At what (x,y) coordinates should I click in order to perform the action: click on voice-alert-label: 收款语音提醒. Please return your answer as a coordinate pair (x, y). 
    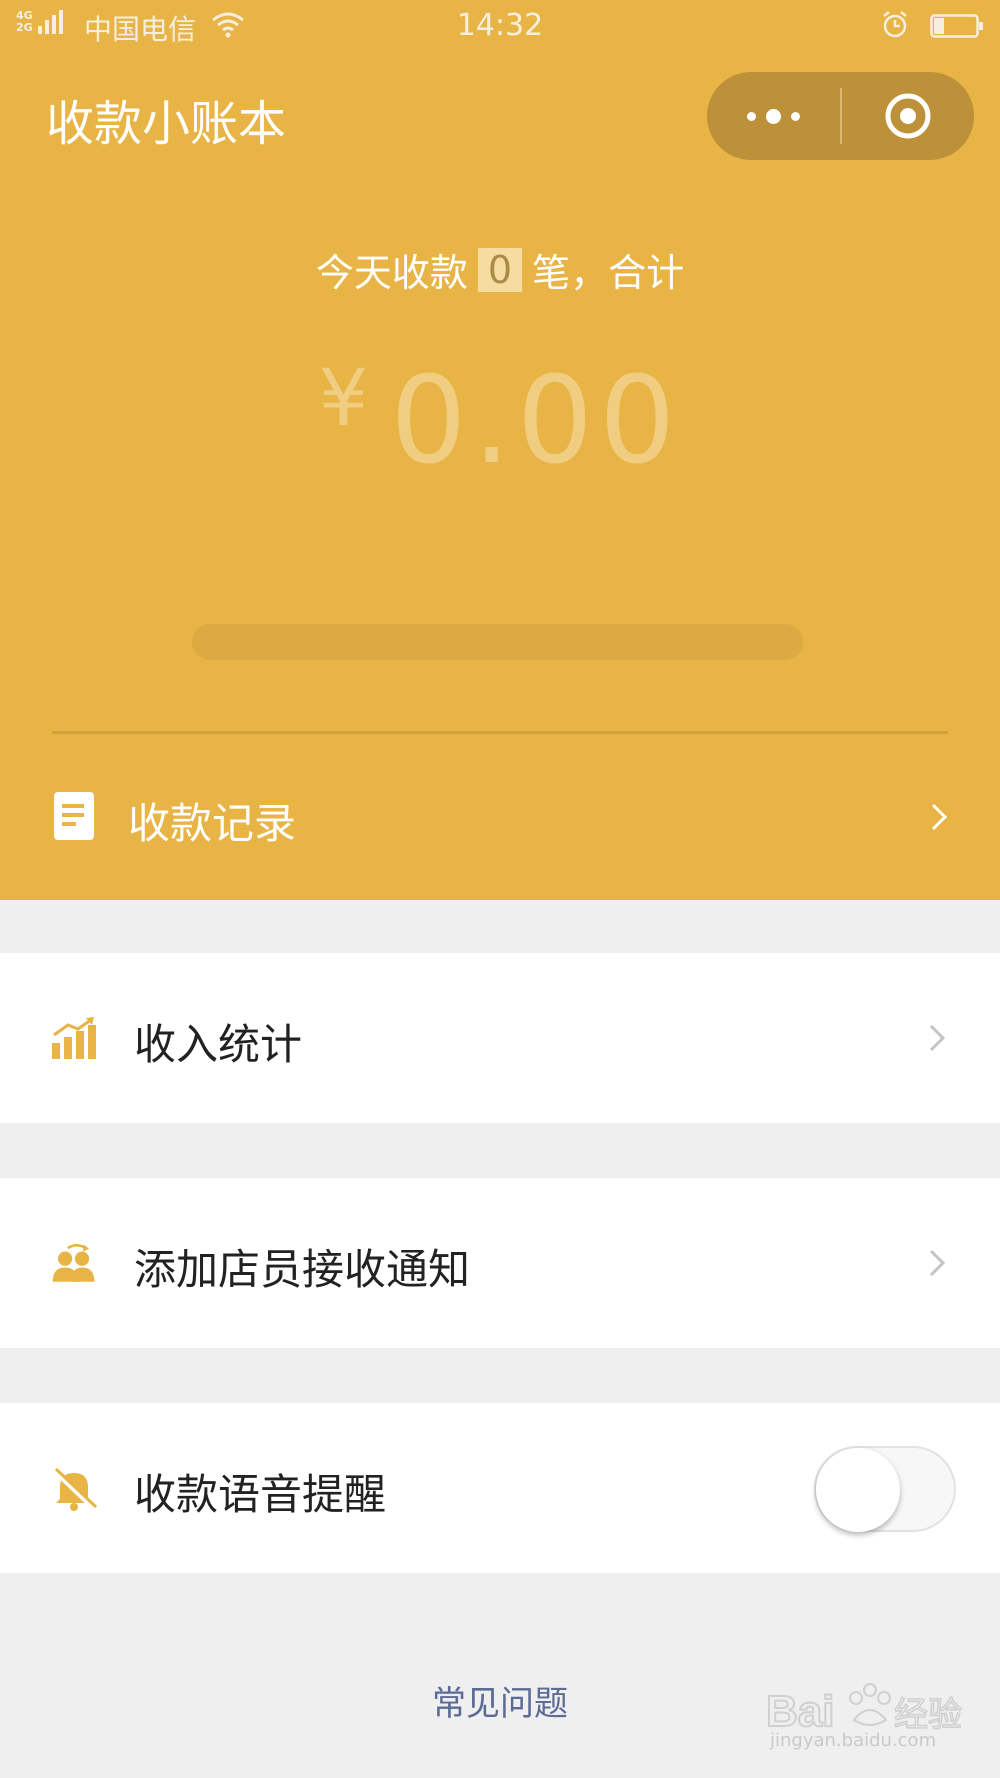
    Looking at the image, I should click on (260, 1494).